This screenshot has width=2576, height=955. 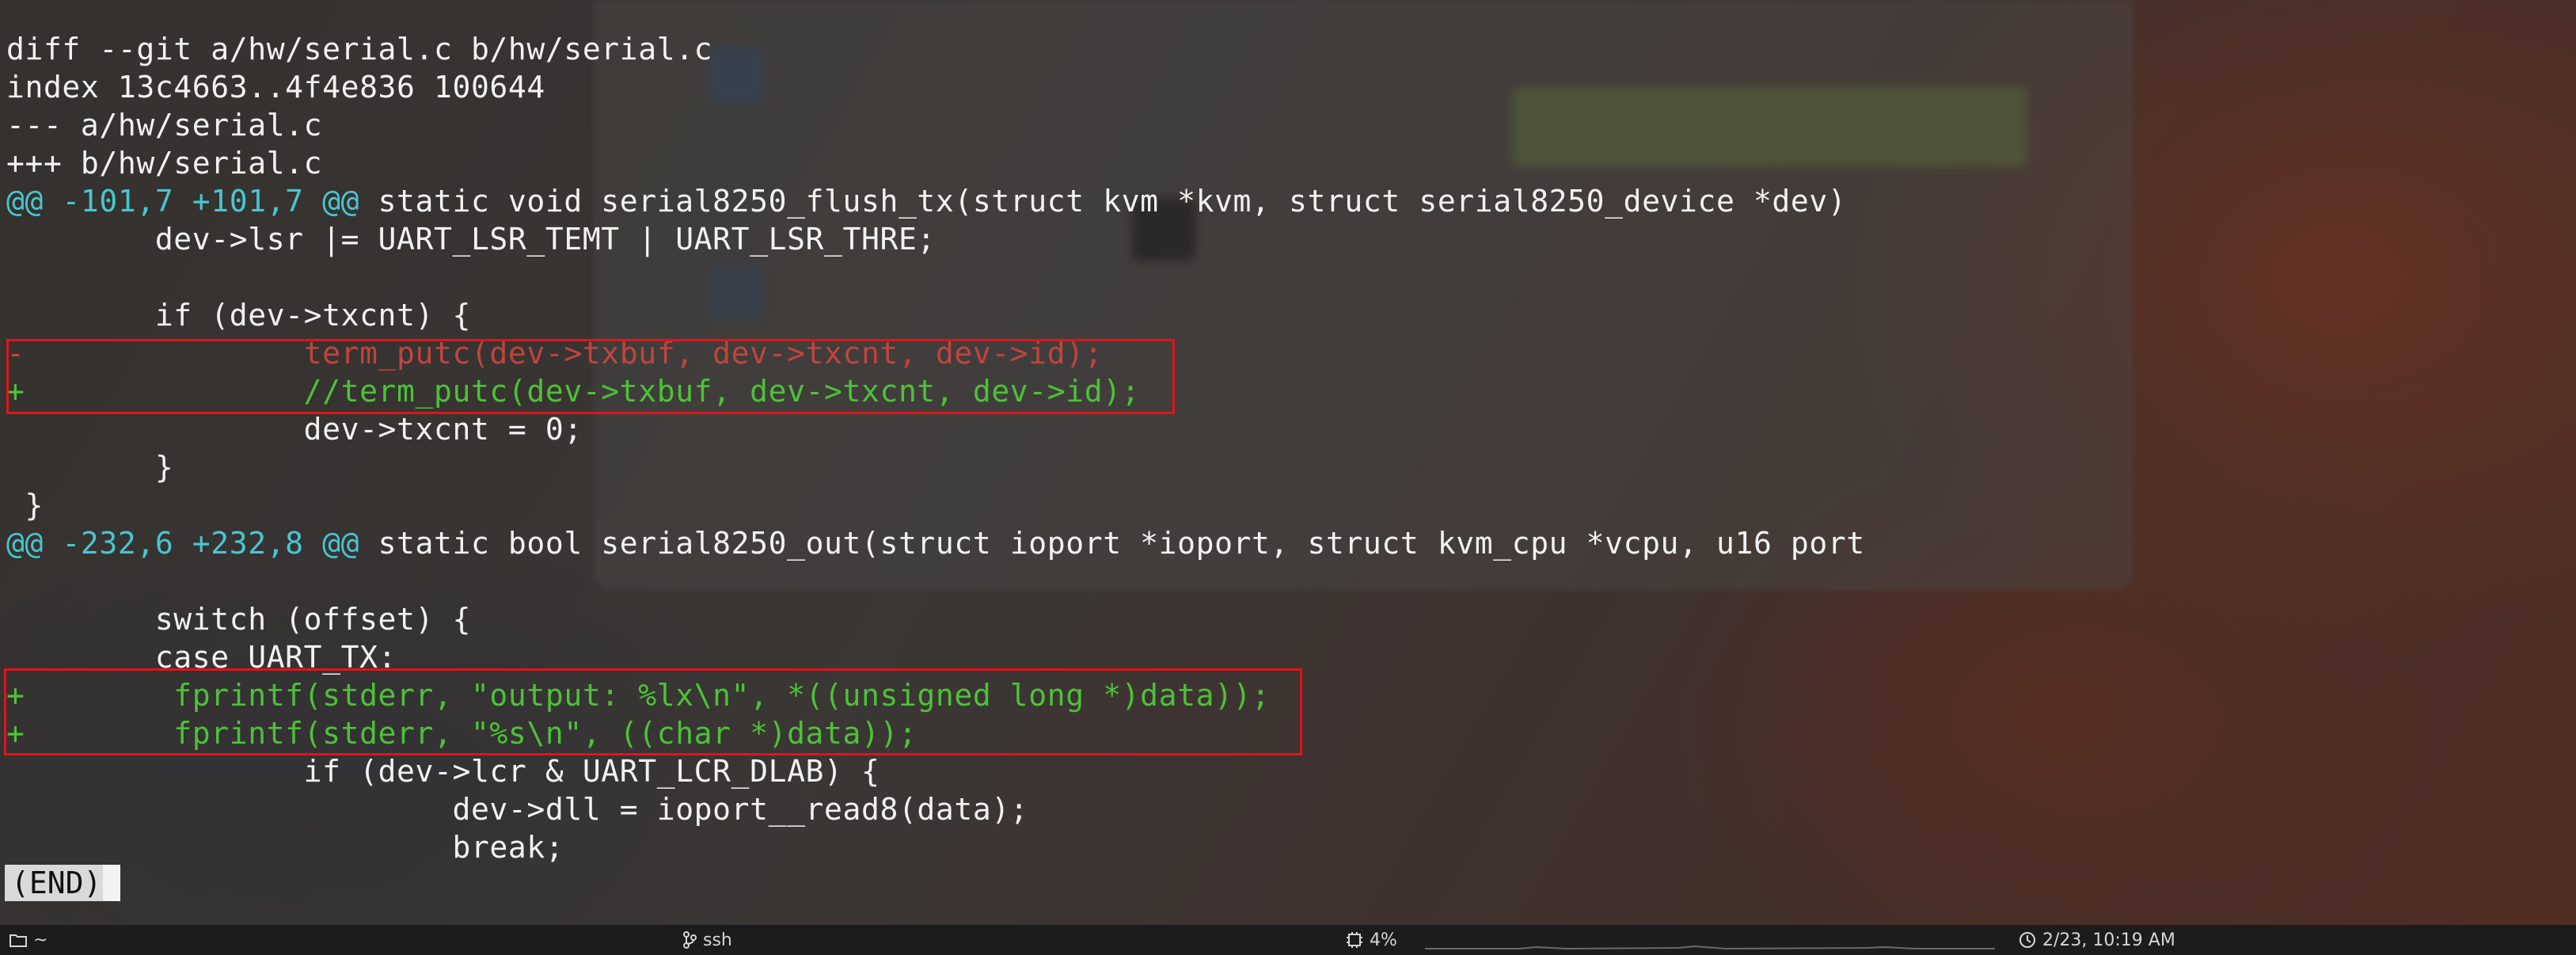 I want to click on diff-line: --- a/hw/serial.c, so click(x=936, y=125).